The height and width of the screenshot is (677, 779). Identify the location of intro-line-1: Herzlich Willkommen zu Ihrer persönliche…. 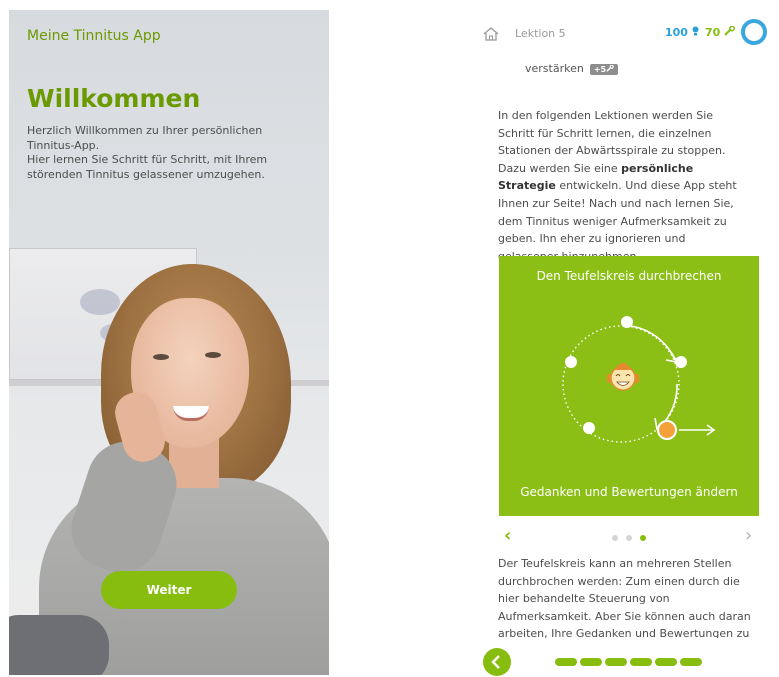
(145, 138).